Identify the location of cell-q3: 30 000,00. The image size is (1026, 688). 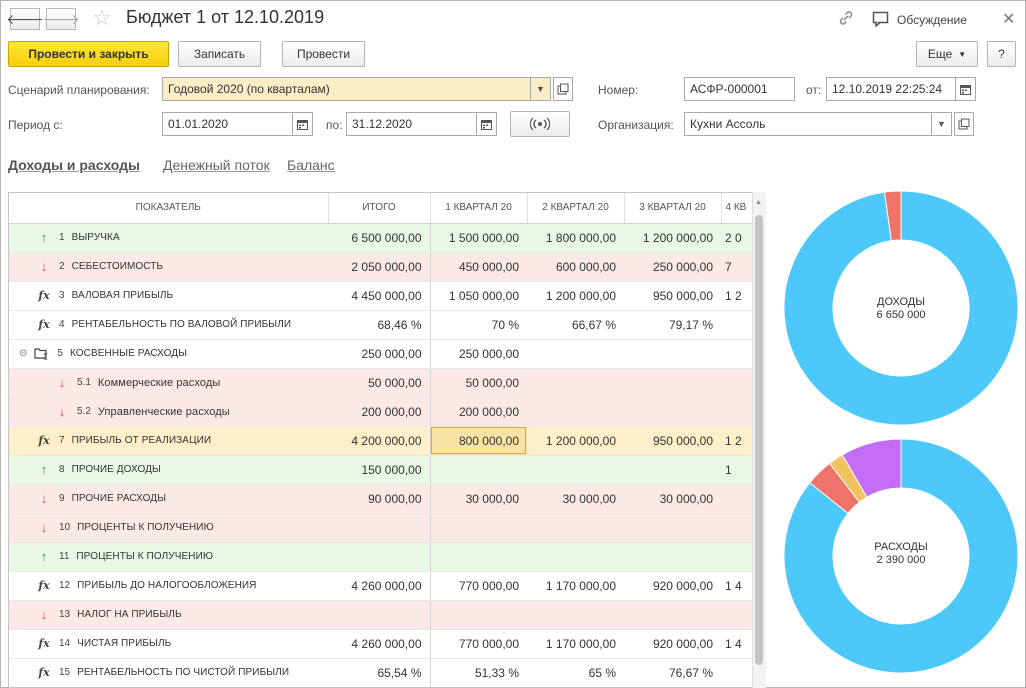
(672, 499).